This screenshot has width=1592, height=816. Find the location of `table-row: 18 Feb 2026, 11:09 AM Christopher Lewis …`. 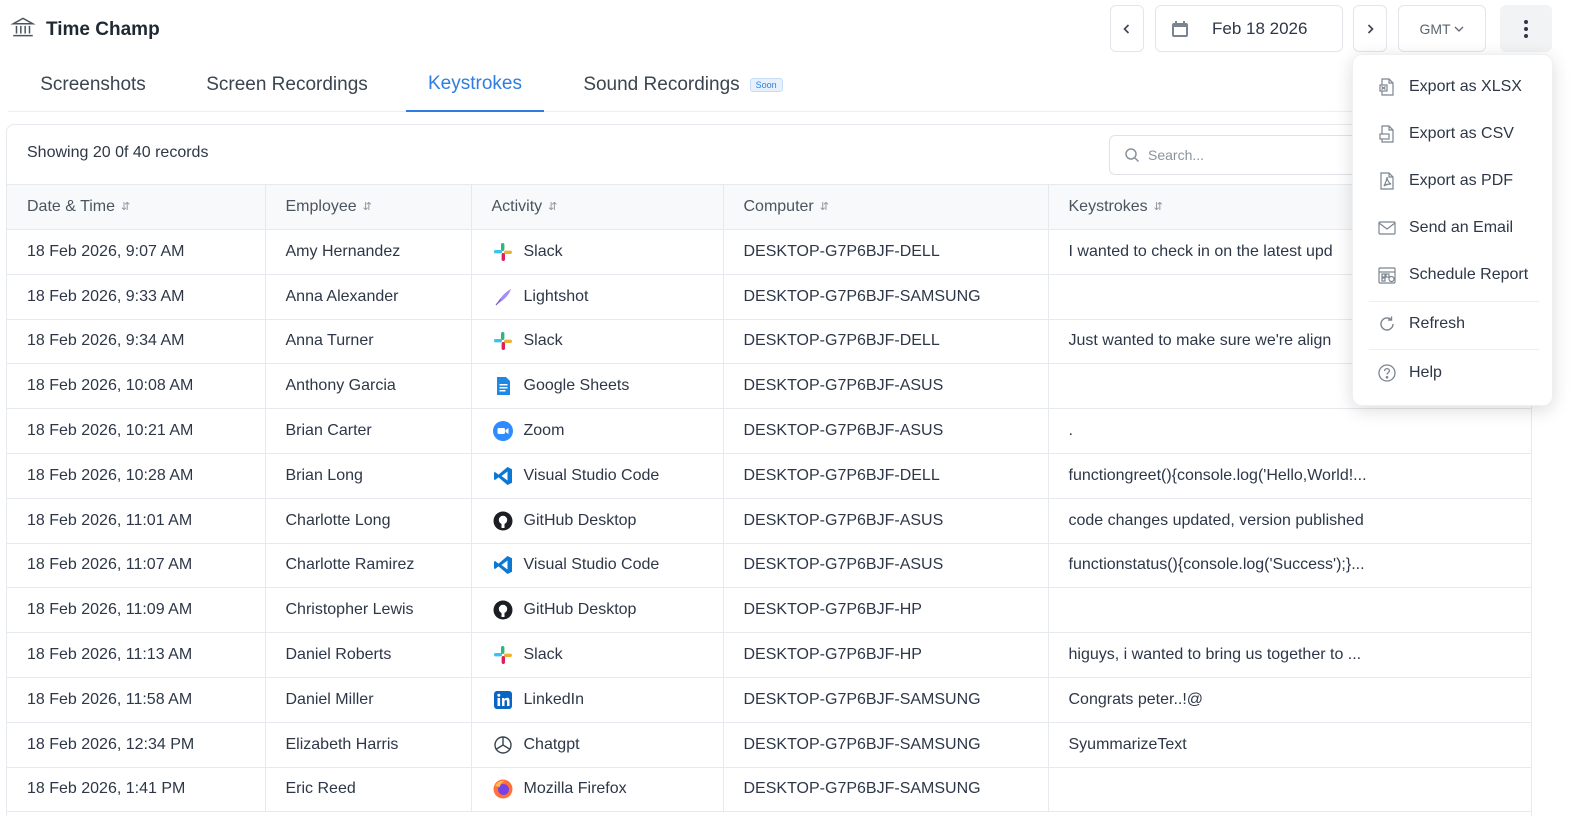

table-row: 18 Feb 2026, 11:09 AM Christopher Lewis … is located at coordinates (769, 610).